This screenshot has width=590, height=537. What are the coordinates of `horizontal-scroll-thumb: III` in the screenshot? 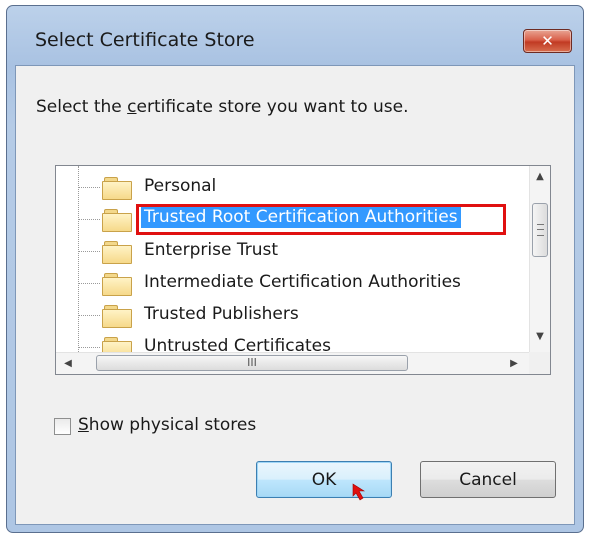 It's located at (252, 363).